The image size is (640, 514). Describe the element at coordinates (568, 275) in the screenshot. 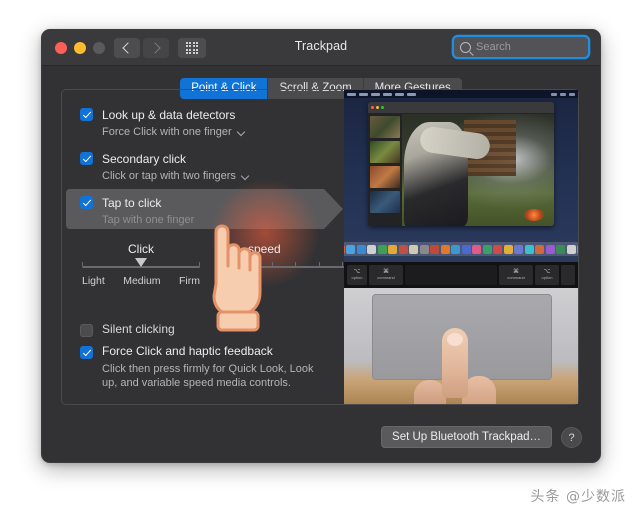

I see `key-arrow` at that location.